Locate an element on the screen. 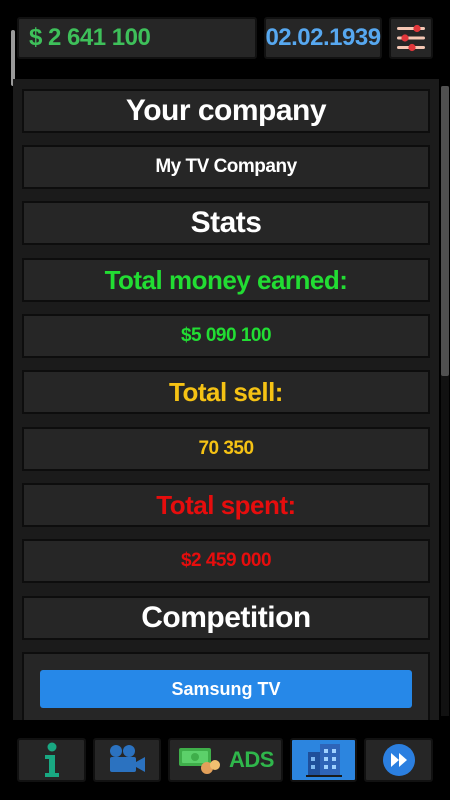  competitor-list: Samsung TV is located at coordinates (226, 686).